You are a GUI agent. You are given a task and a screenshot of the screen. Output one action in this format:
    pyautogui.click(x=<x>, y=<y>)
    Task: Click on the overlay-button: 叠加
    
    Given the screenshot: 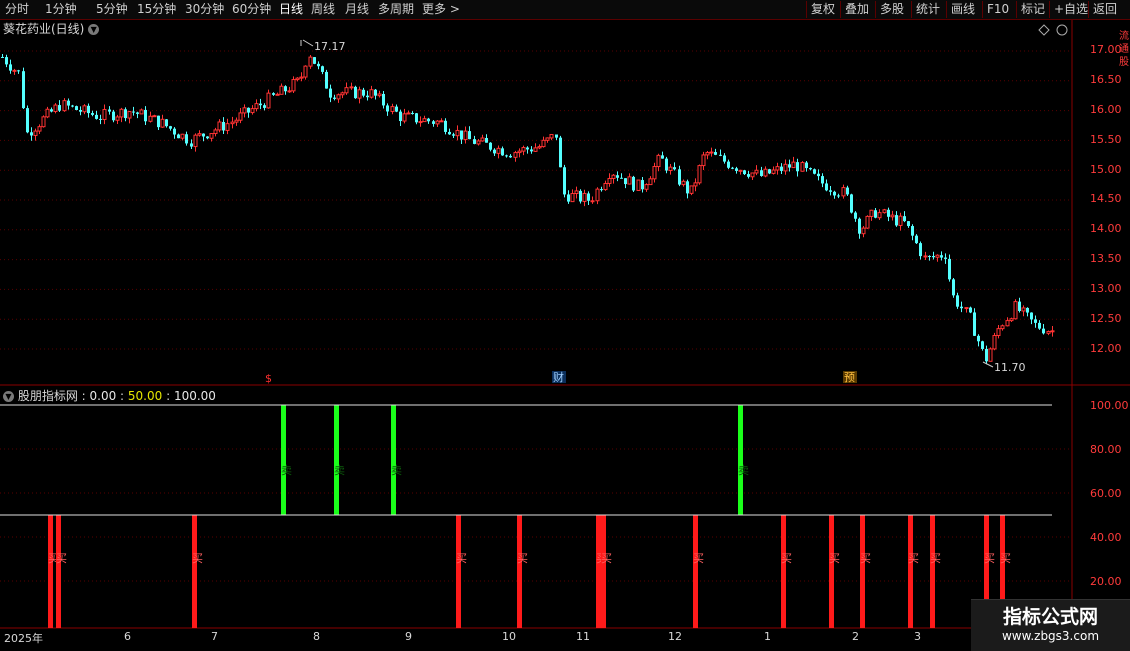 What is the action you would take?
    pyautogui.click(x=854, y=9)
    